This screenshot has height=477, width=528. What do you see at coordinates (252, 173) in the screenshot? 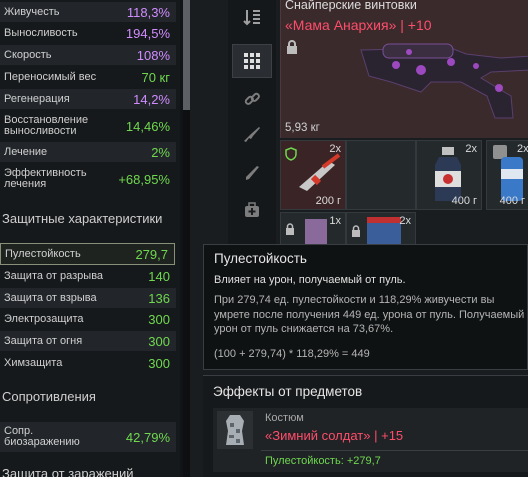
I see `tab-knife` at bounding box center [252, 173].